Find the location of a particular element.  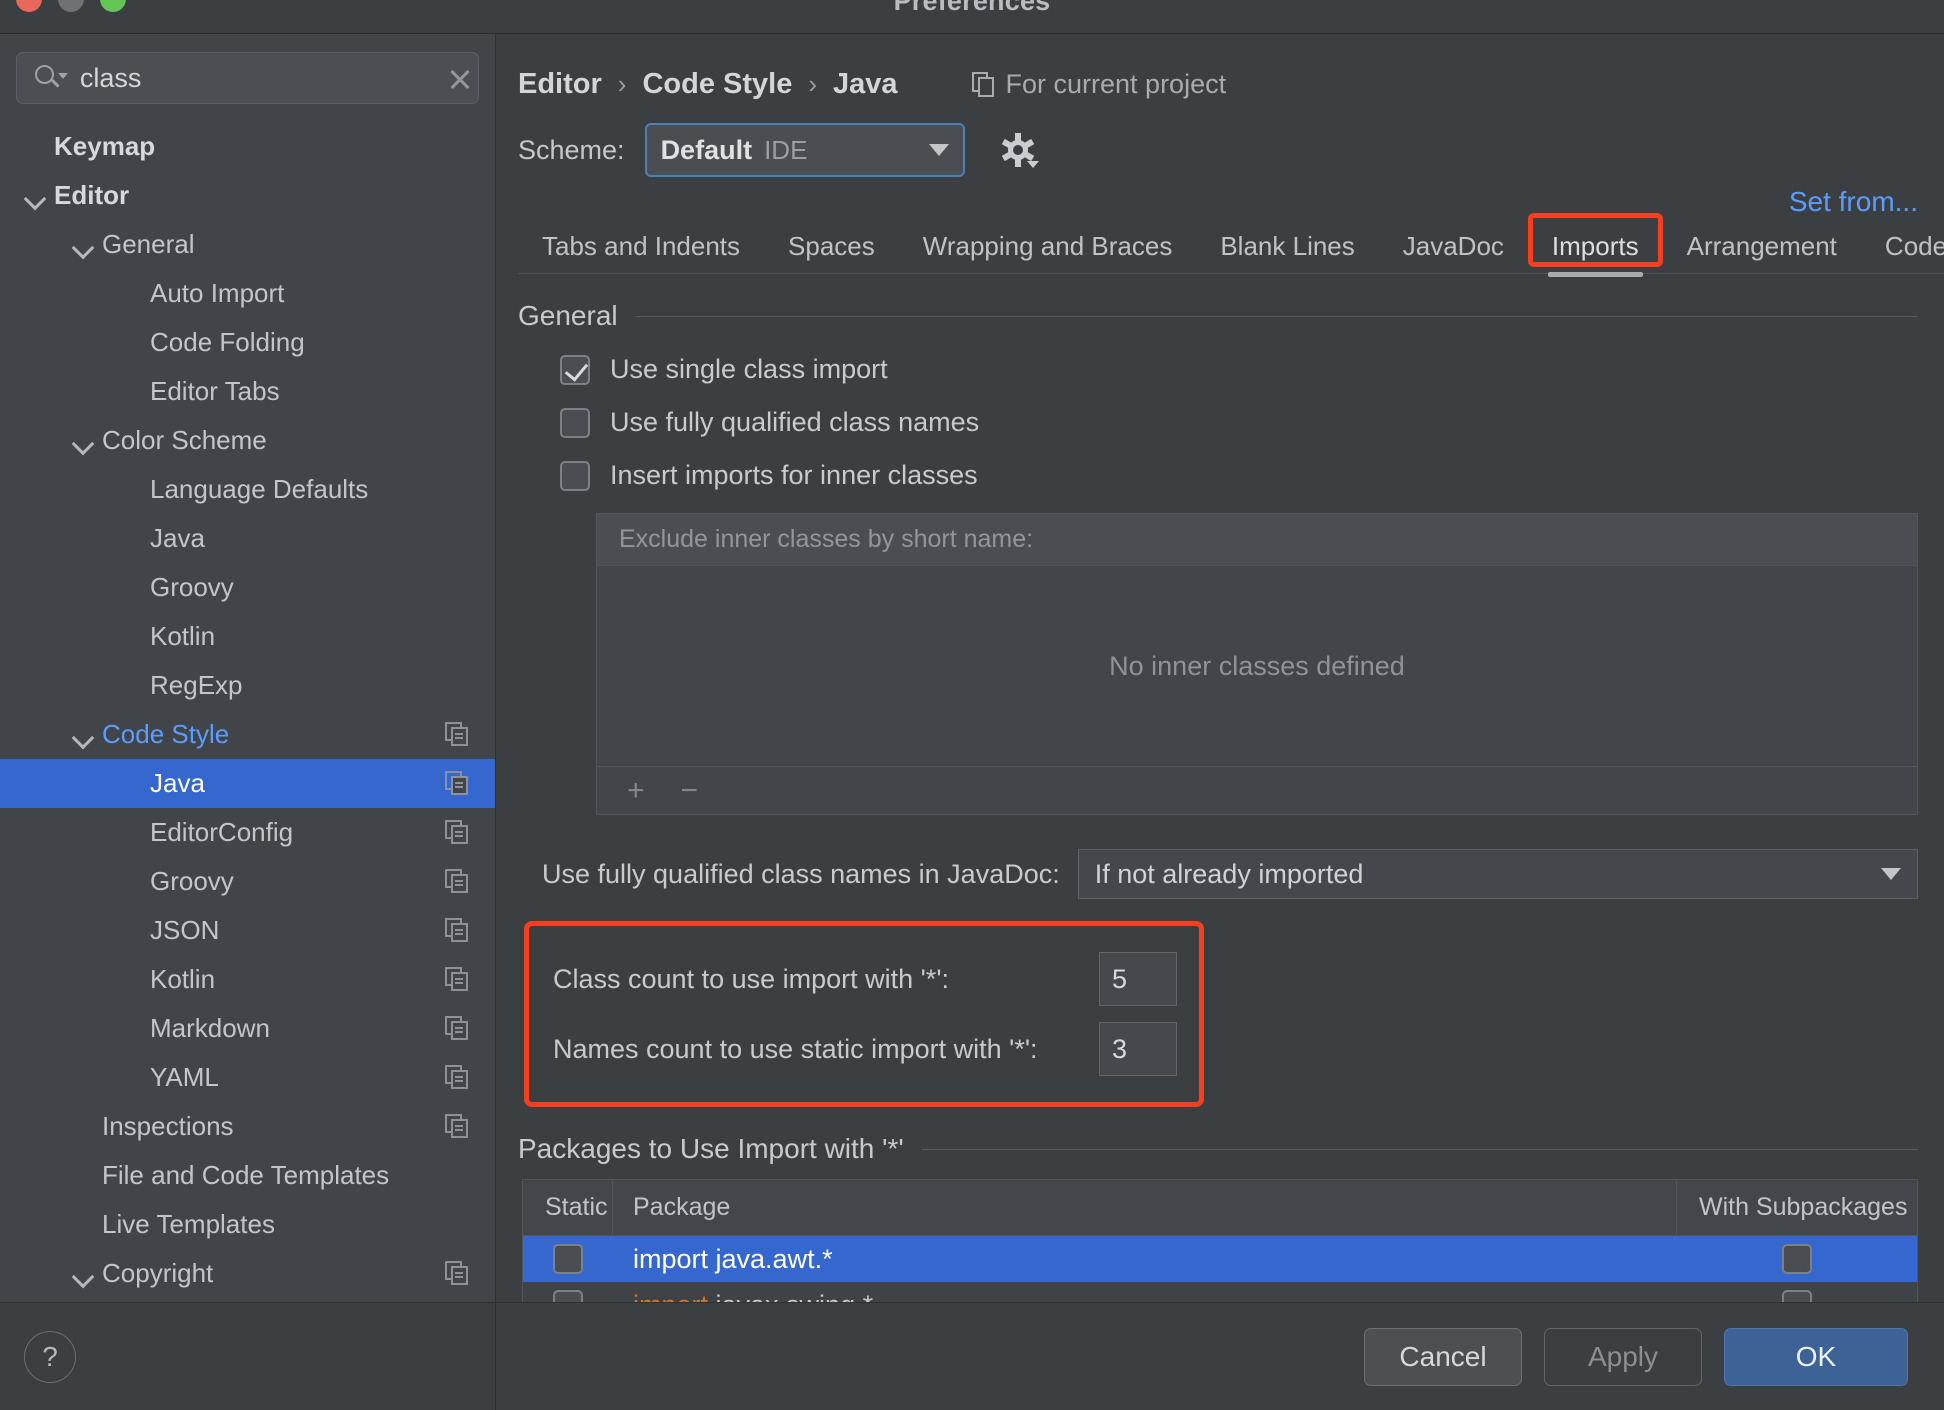

sidebar-item-label: Language Defaults is located at coordinates (259, 489).